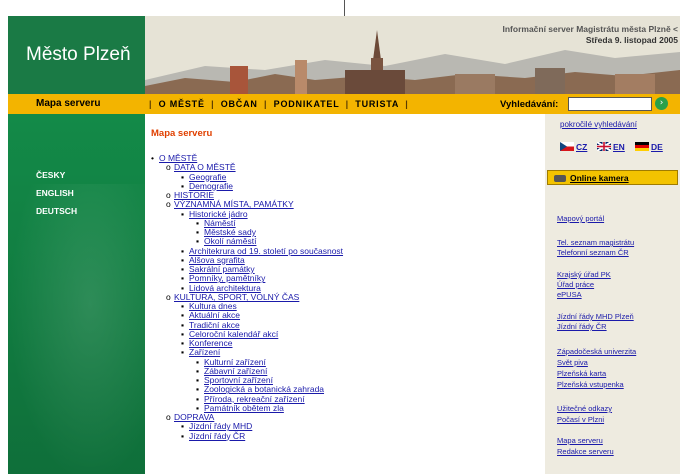  I want to click on building-watermark, so click(76, 329).